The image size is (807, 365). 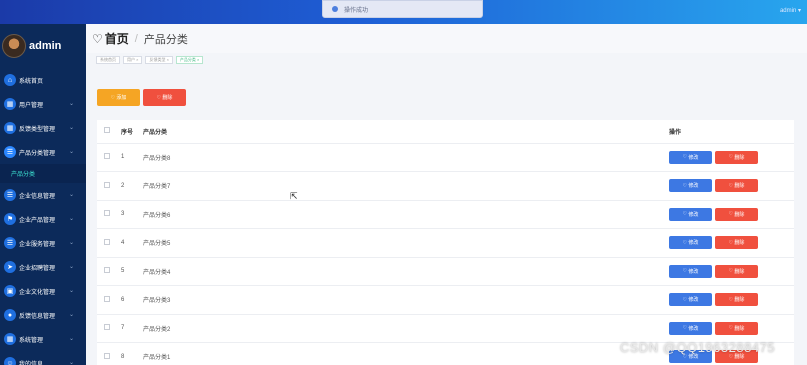 I want to click on add-button: ♡ 添加, so click(x=118, y=97).